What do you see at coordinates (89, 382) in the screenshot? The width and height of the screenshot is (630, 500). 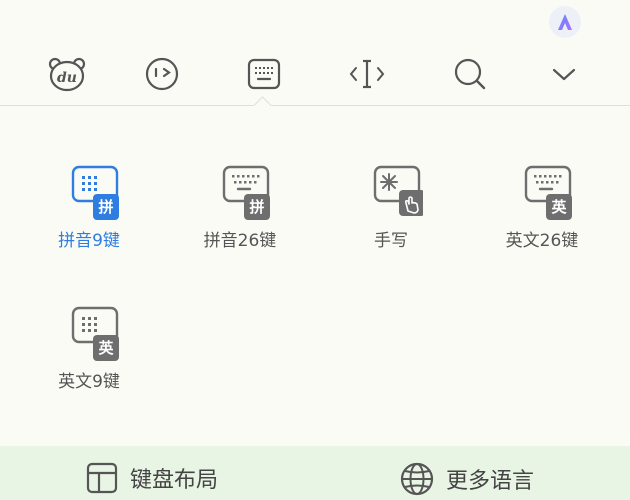 I see `layout-label: 英文9键` at bounding box center [89, 382].